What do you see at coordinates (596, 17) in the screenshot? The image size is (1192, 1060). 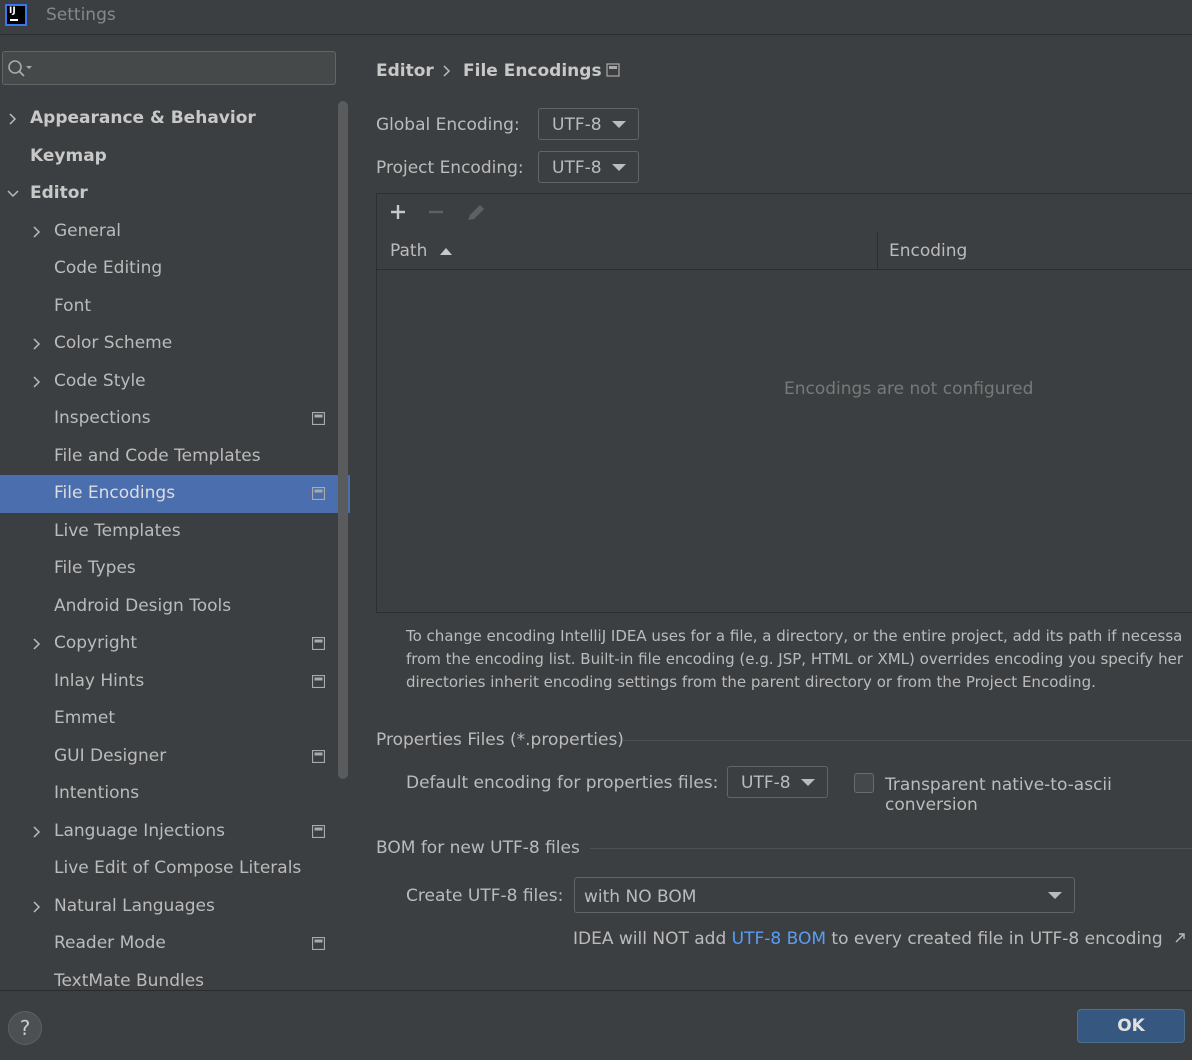 I see `title-bar: IJ Settings` at bounding box center [596, 17].